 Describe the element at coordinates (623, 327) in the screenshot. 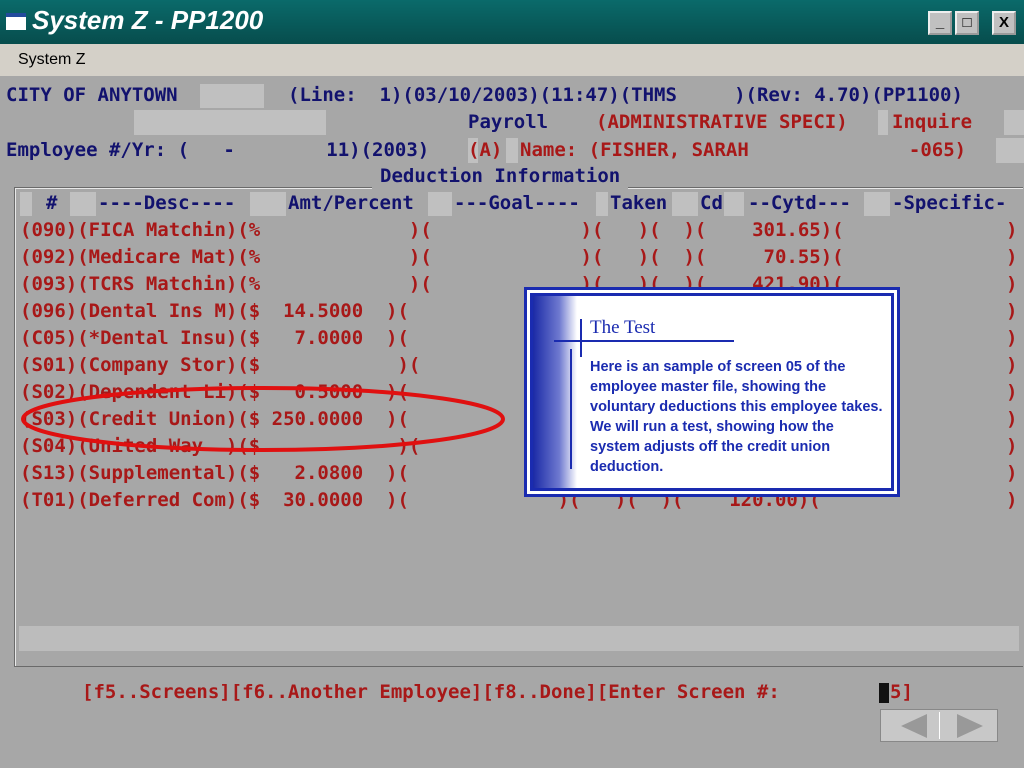

I see `callout-title: The Test` at that location.